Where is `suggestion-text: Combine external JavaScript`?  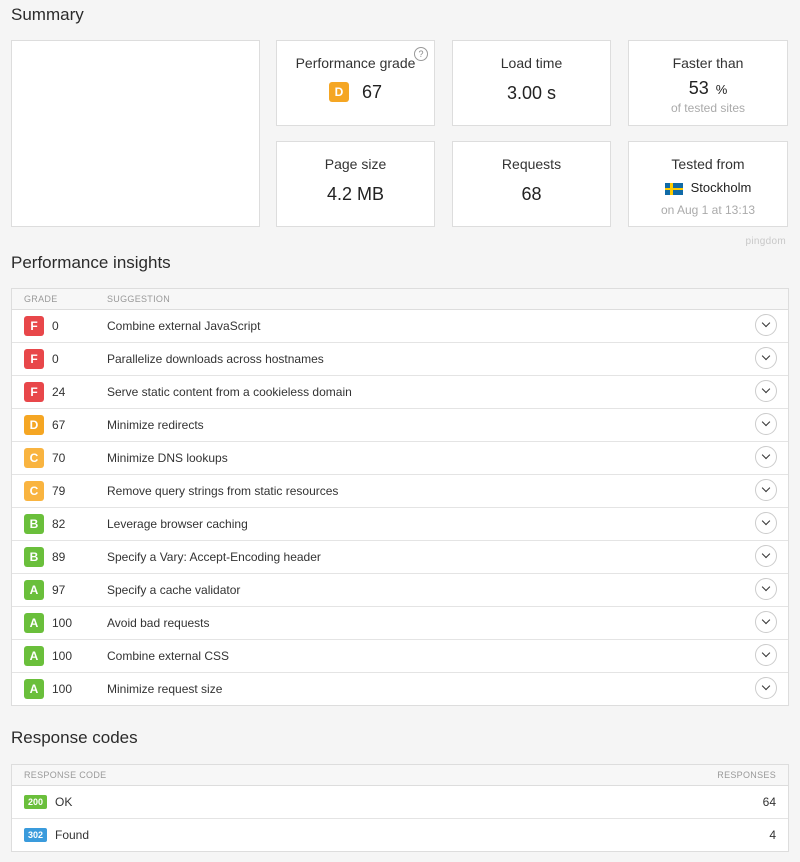
suggestion-text: Combine external JavaScript is located at coordinates (184, 326).